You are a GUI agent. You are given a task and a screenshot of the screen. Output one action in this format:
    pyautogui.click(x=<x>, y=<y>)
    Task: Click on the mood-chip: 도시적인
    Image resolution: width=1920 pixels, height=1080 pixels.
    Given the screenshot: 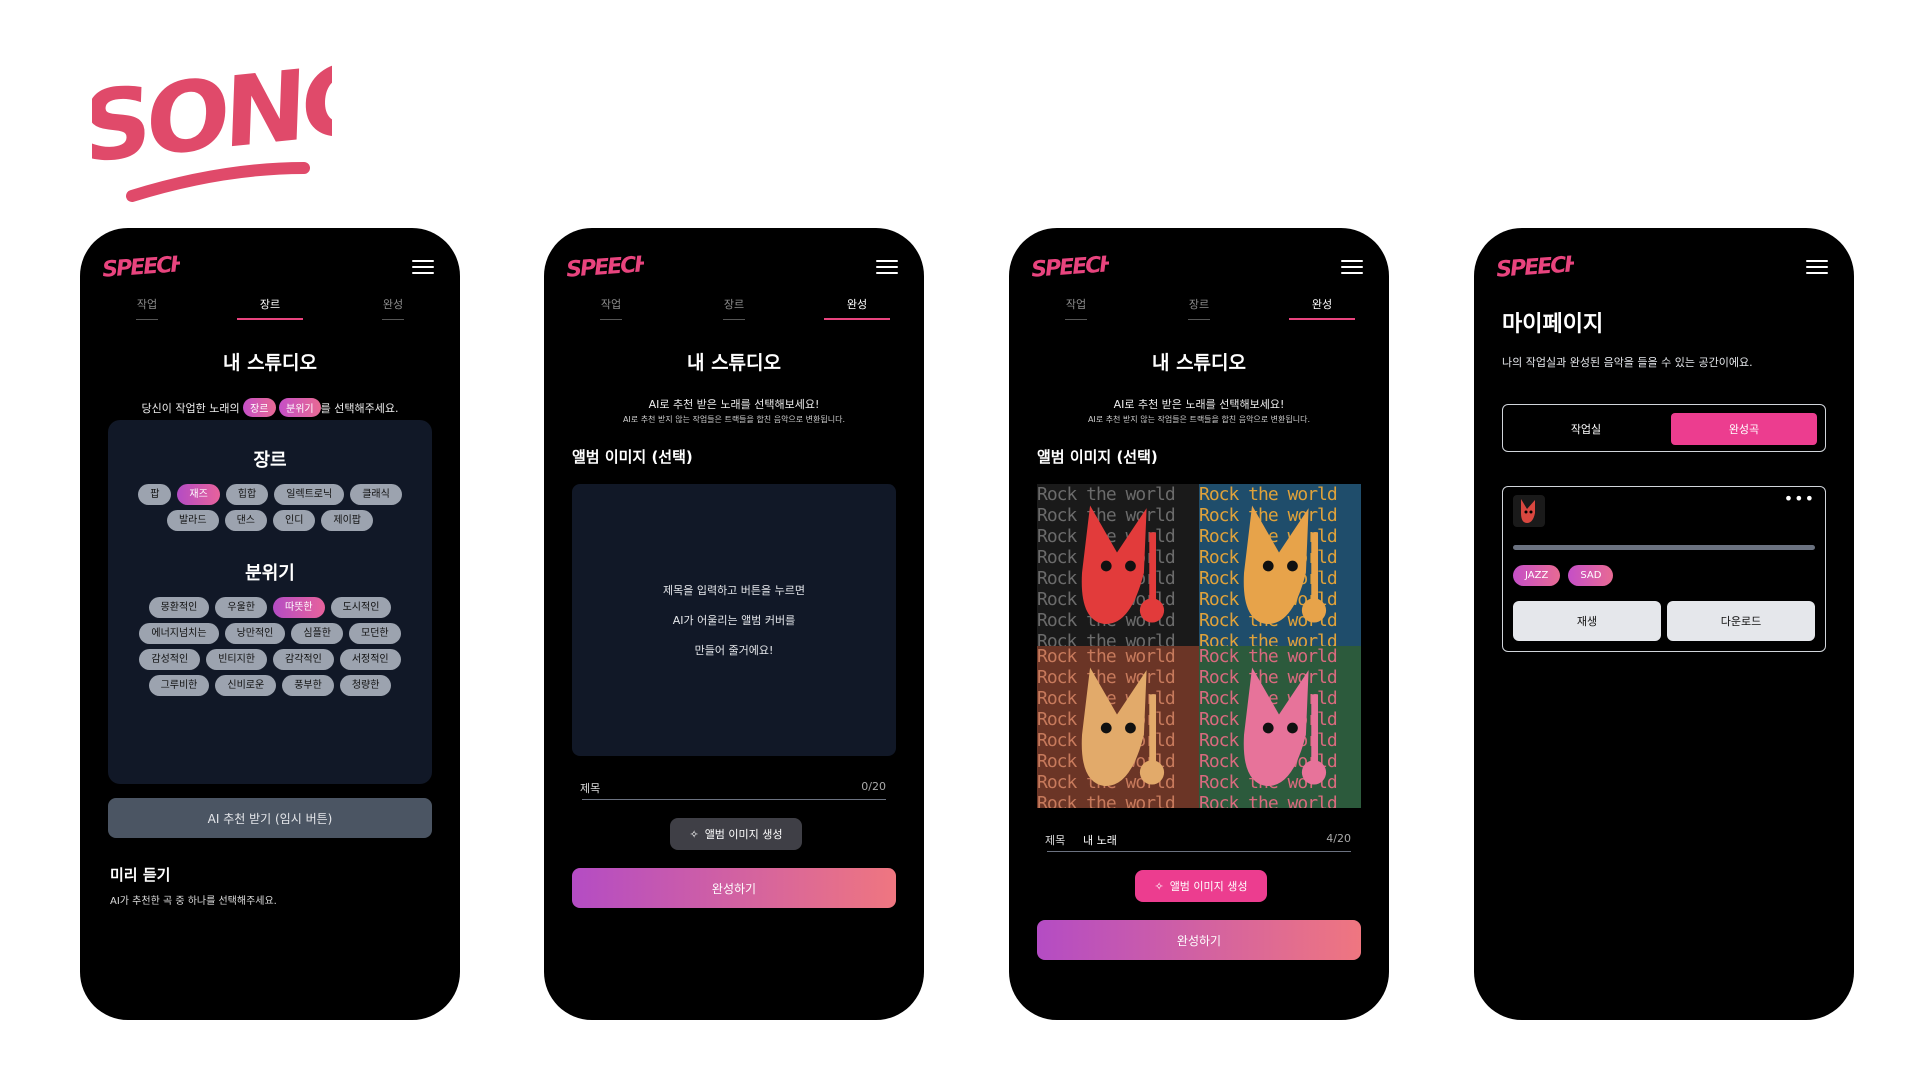 What is the action you would take?
    pyautogui.click(x=361, y=607)
    